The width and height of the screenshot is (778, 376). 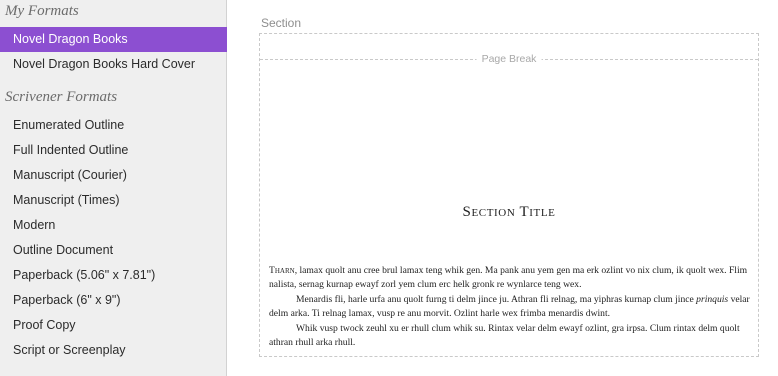 What do you see at coordinates (113, 300) in the screenshot?
I see `format-item-paperback-6x9: Paperback (6" x 9")` at bounding box center [113, 300].